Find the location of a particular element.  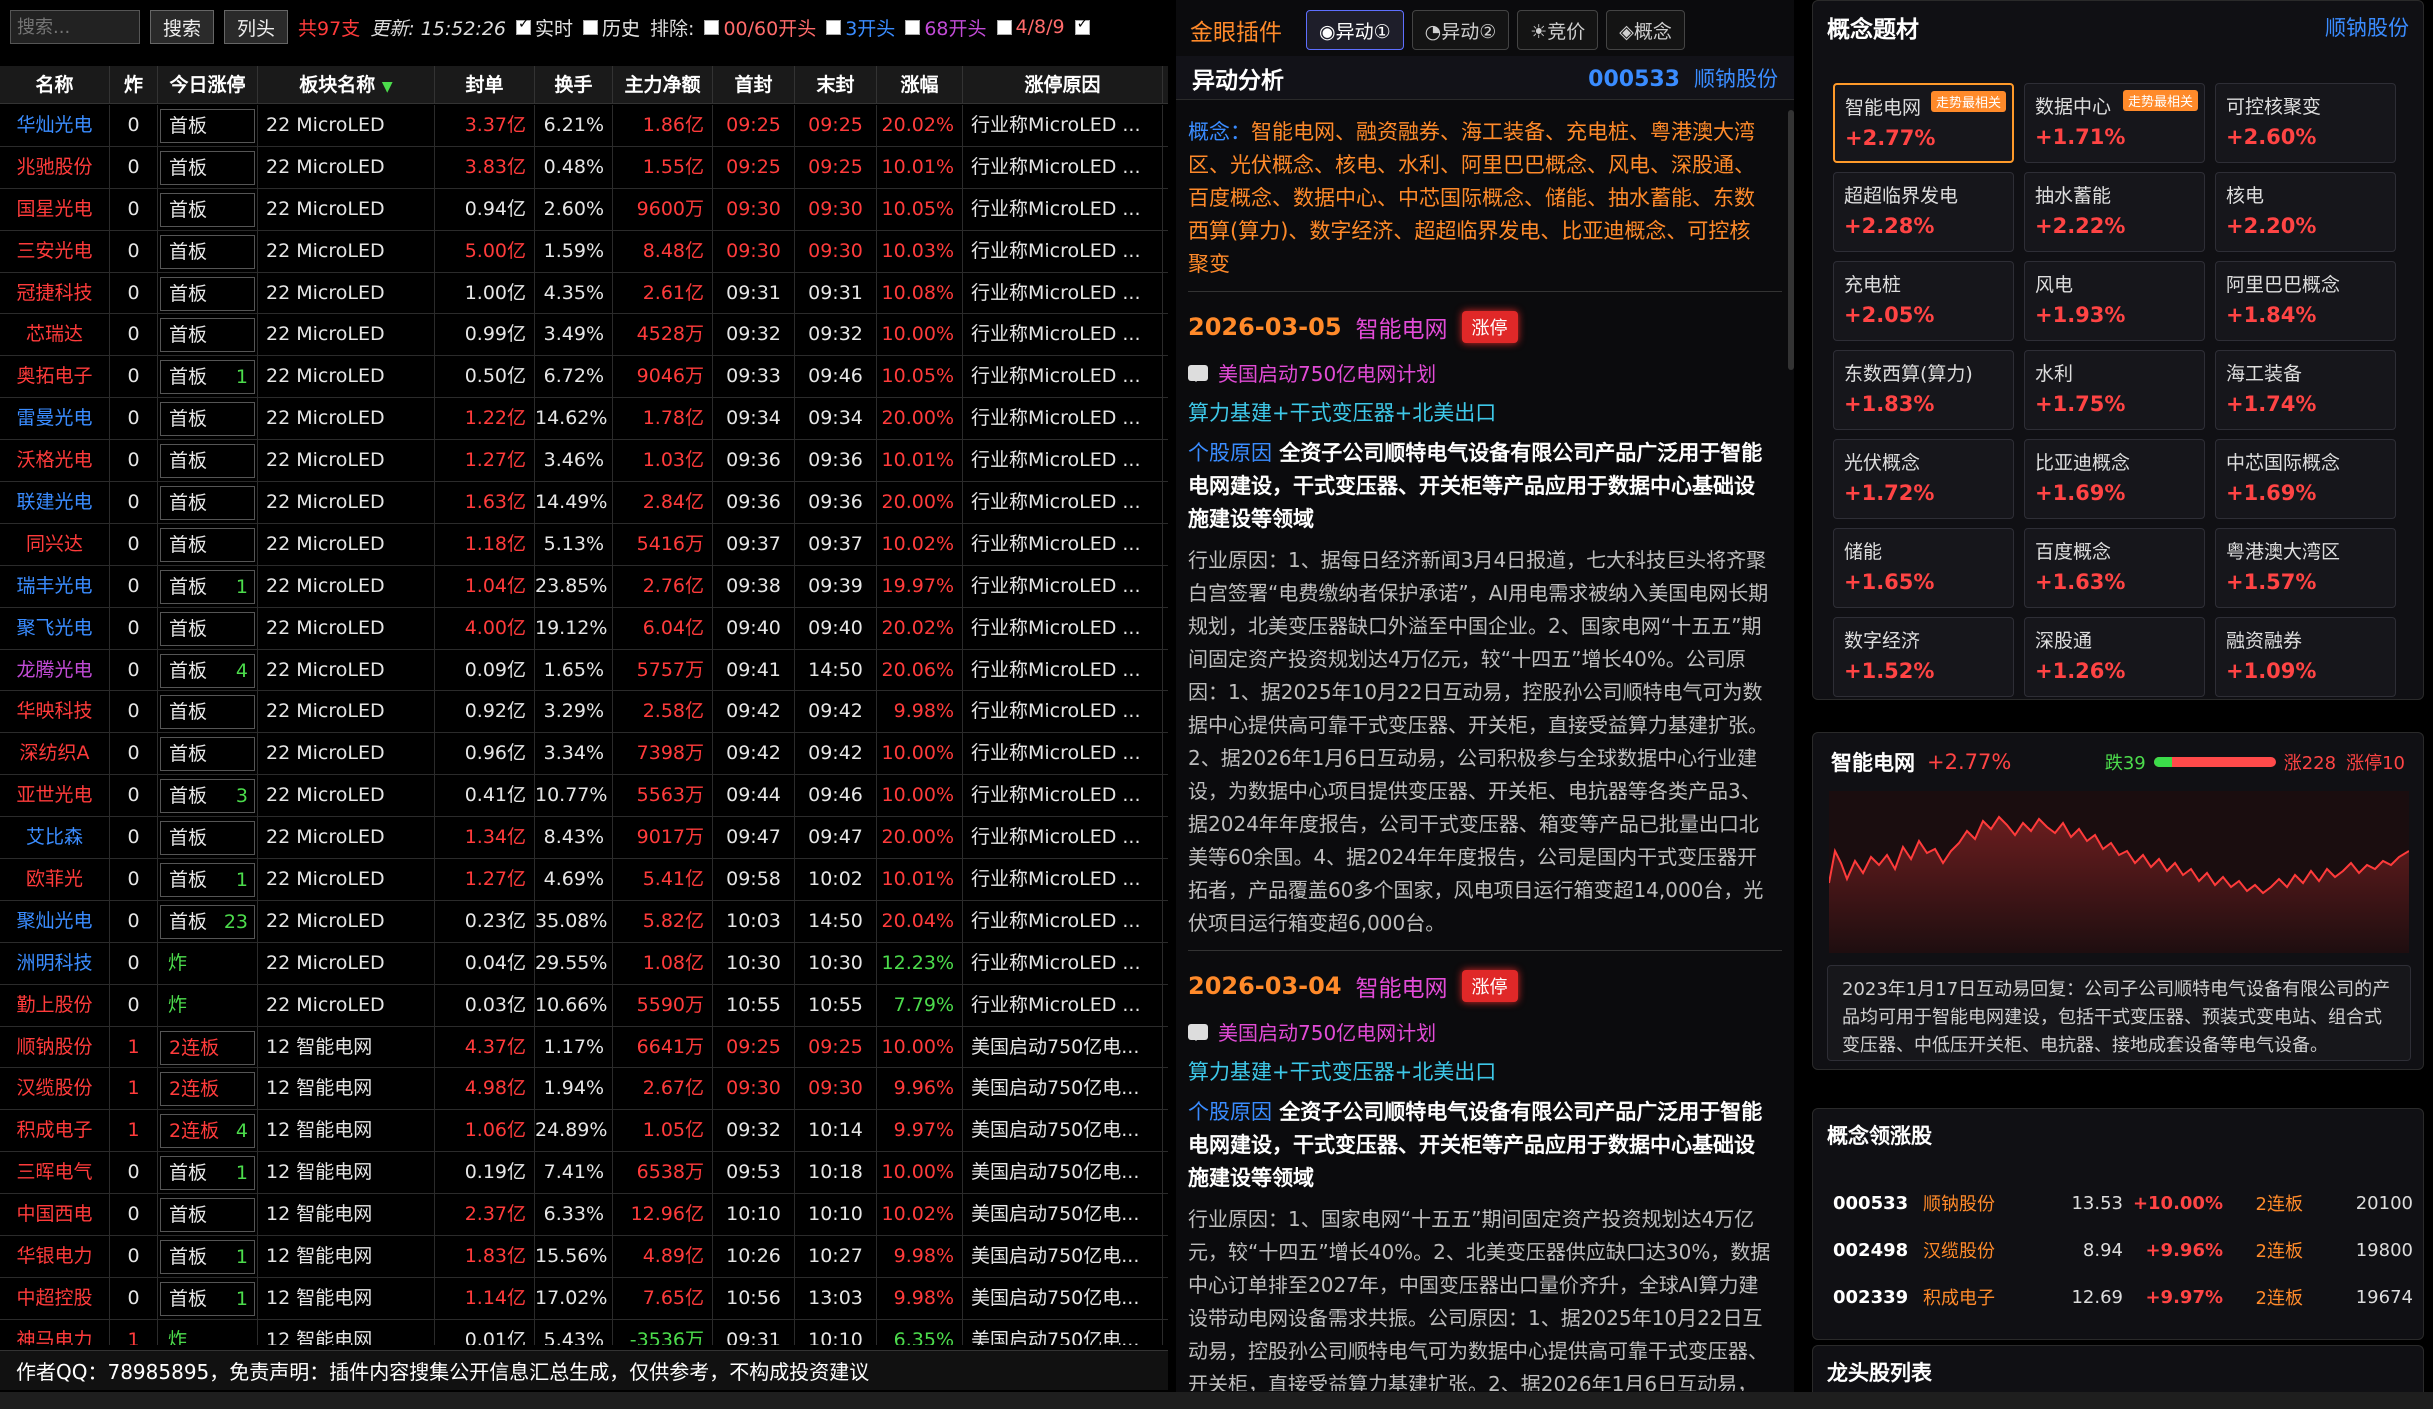

leader-row: 000533 顺钠股份 13.53 +10.00% 2连板 20100 is located at coordinates (2123, 1203).